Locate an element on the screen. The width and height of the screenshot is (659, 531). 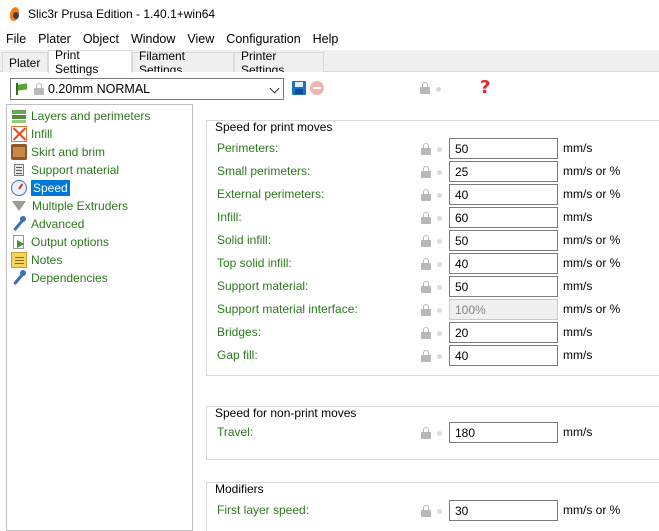
tree-item-multiple-extruders: Multiple Extruders is located at coordinates (69, 206).